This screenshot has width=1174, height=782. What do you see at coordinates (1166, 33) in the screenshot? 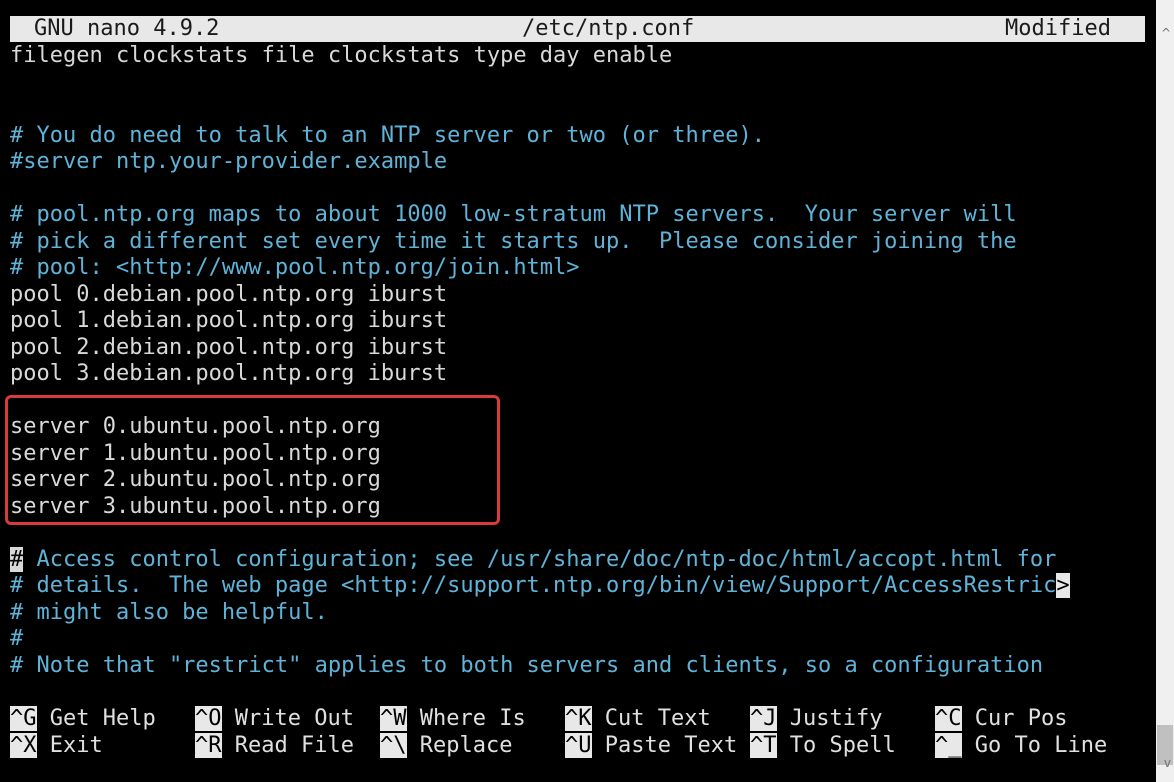
I see `scroll-up-arrow-icon: ^` at bounding box center [1166, 33].